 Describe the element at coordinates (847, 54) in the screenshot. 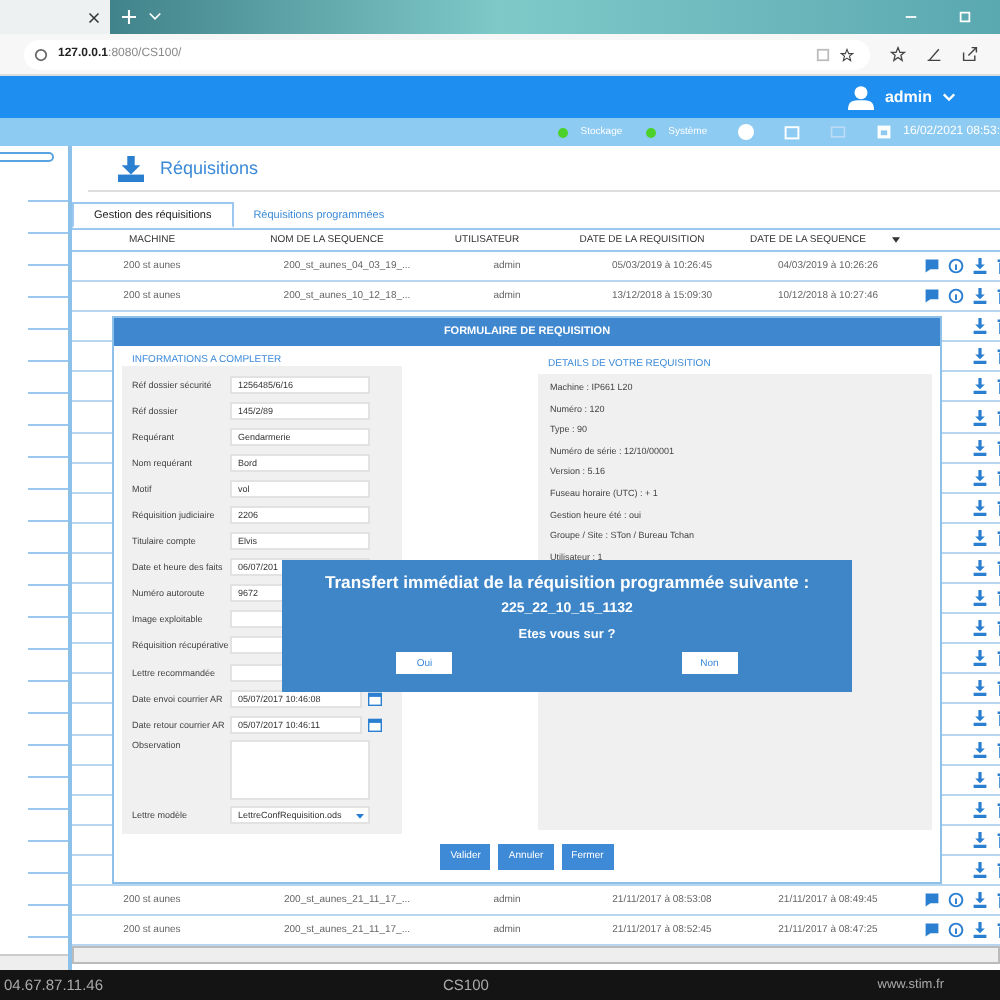

I see `star-icon` at that location.